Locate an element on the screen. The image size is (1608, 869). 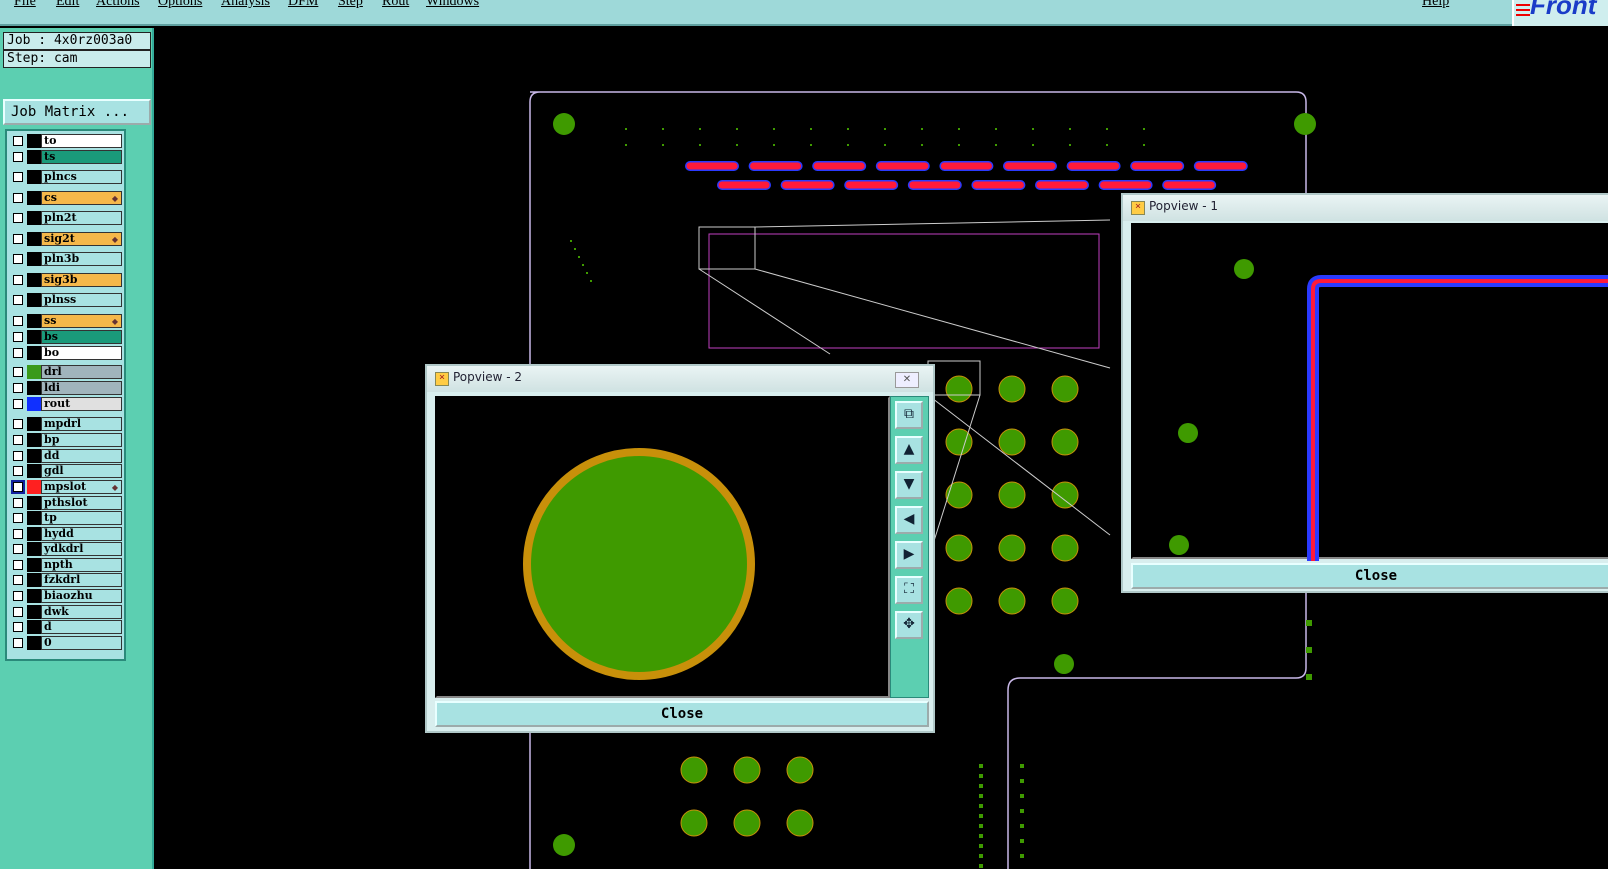
menu-actions: Actions is located at coordinates (118, 5).